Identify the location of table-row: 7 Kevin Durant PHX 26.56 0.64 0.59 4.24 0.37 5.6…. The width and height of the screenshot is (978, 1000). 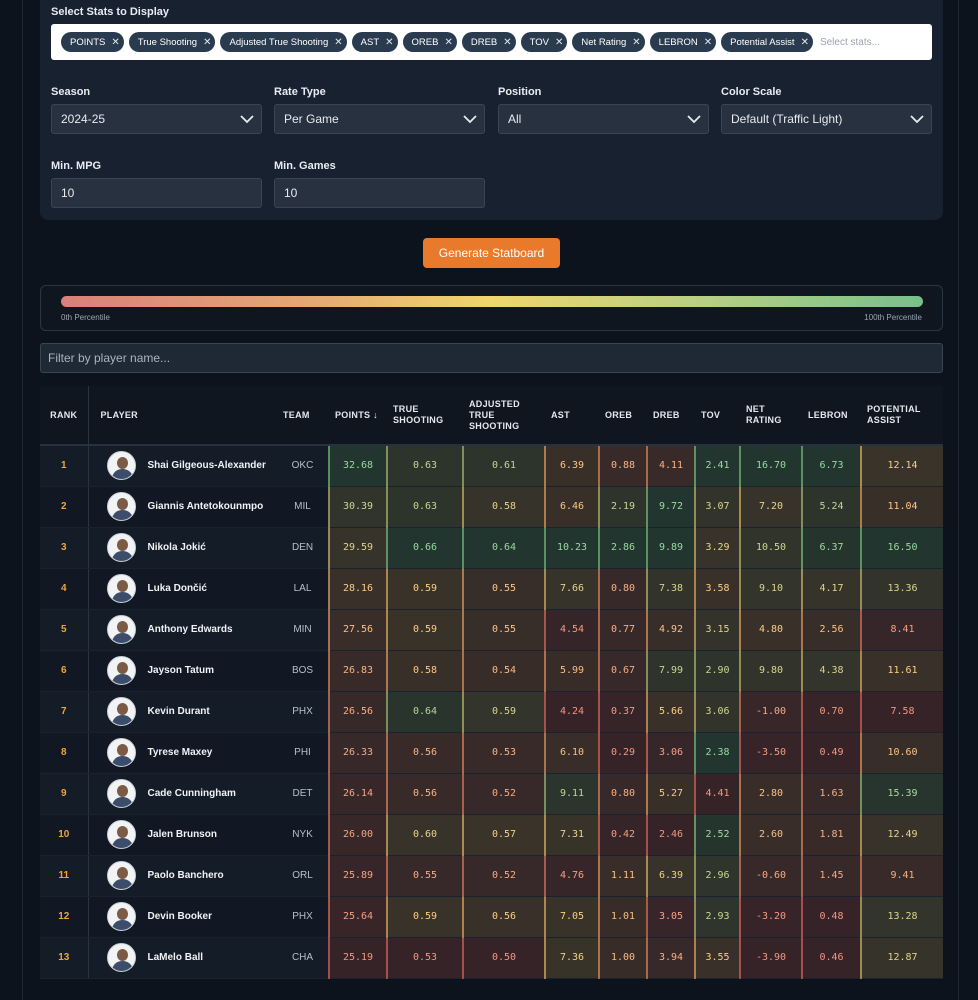
(491, 712).